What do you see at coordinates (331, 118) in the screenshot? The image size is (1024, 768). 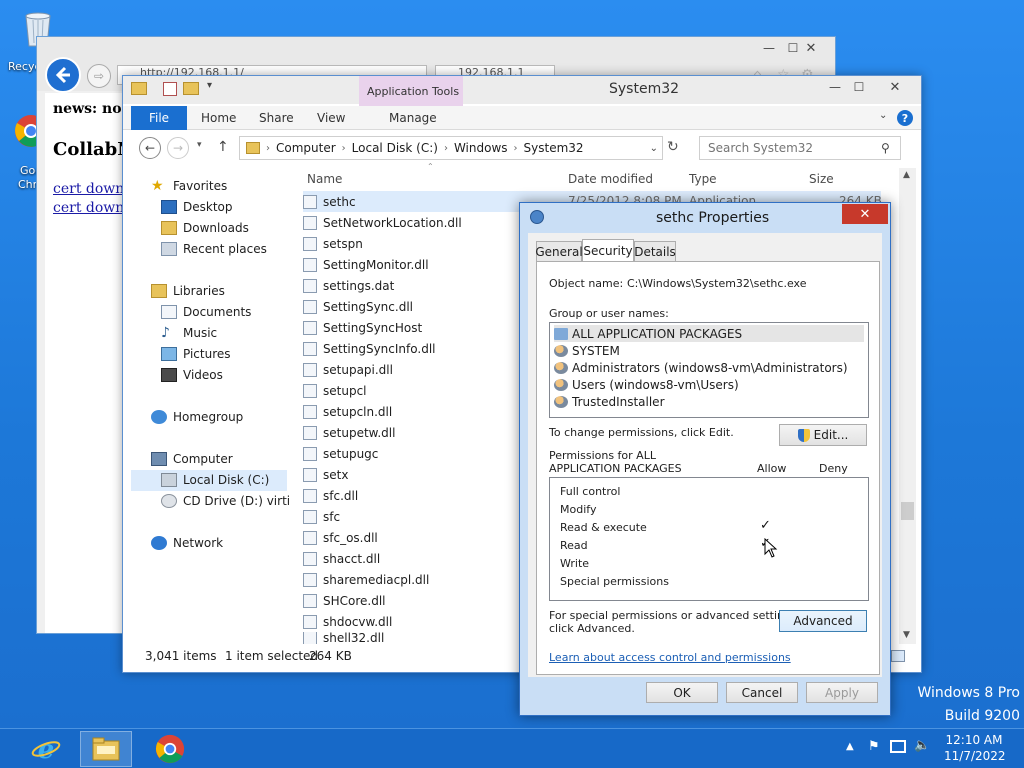 I see `tab-view: View` at bounding box center [331, 118].